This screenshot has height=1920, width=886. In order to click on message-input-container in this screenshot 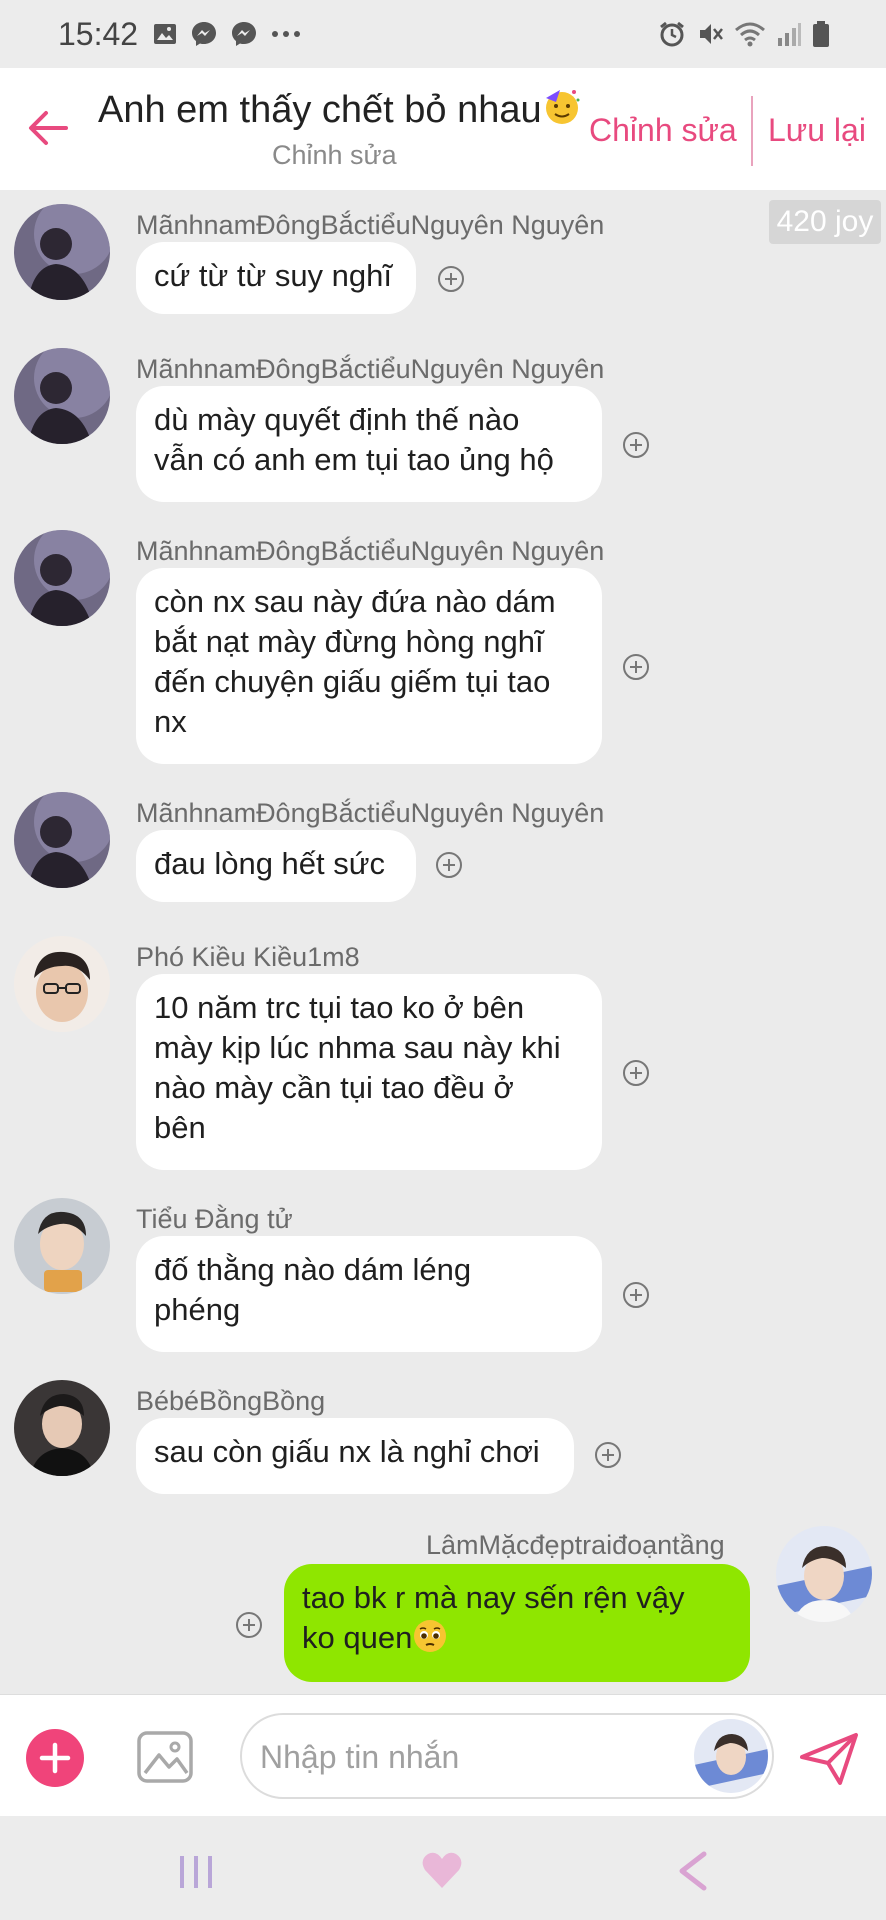, I will do `click(507, 1756)`.